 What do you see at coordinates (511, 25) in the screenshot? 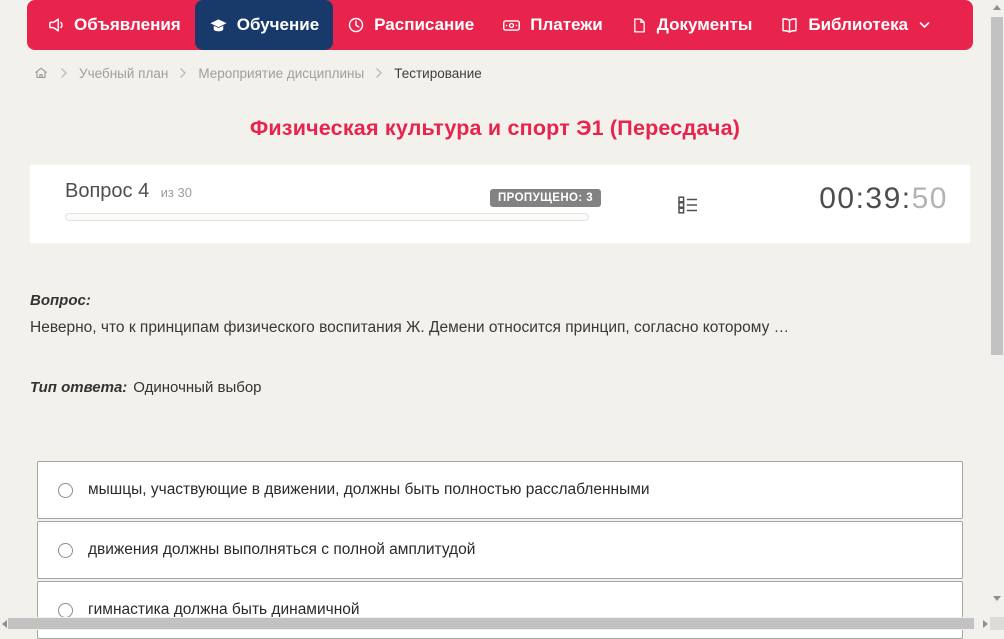
I see `payments-icon` at bounding box center [511, 25].